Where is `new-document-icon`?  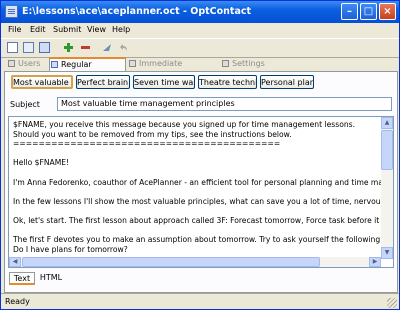 new-document-icon is located at coordinates (12, 47).